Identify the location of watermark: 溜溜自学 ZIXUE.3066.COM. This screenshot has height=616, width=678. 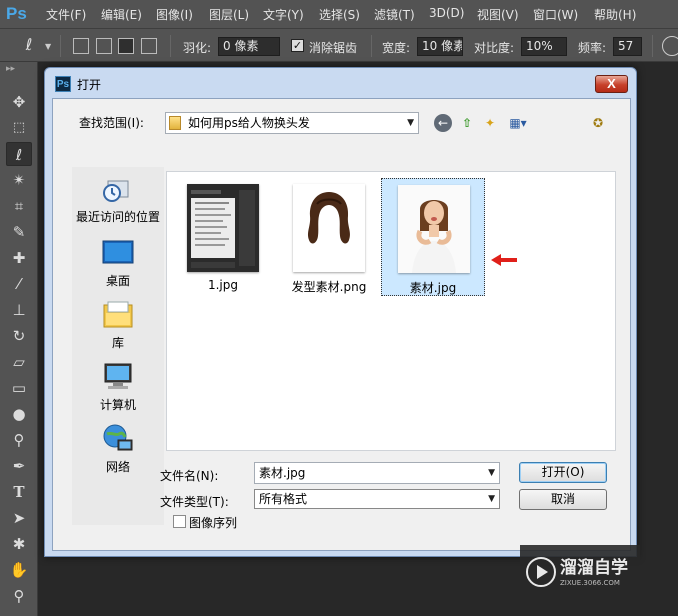
(580, 572).